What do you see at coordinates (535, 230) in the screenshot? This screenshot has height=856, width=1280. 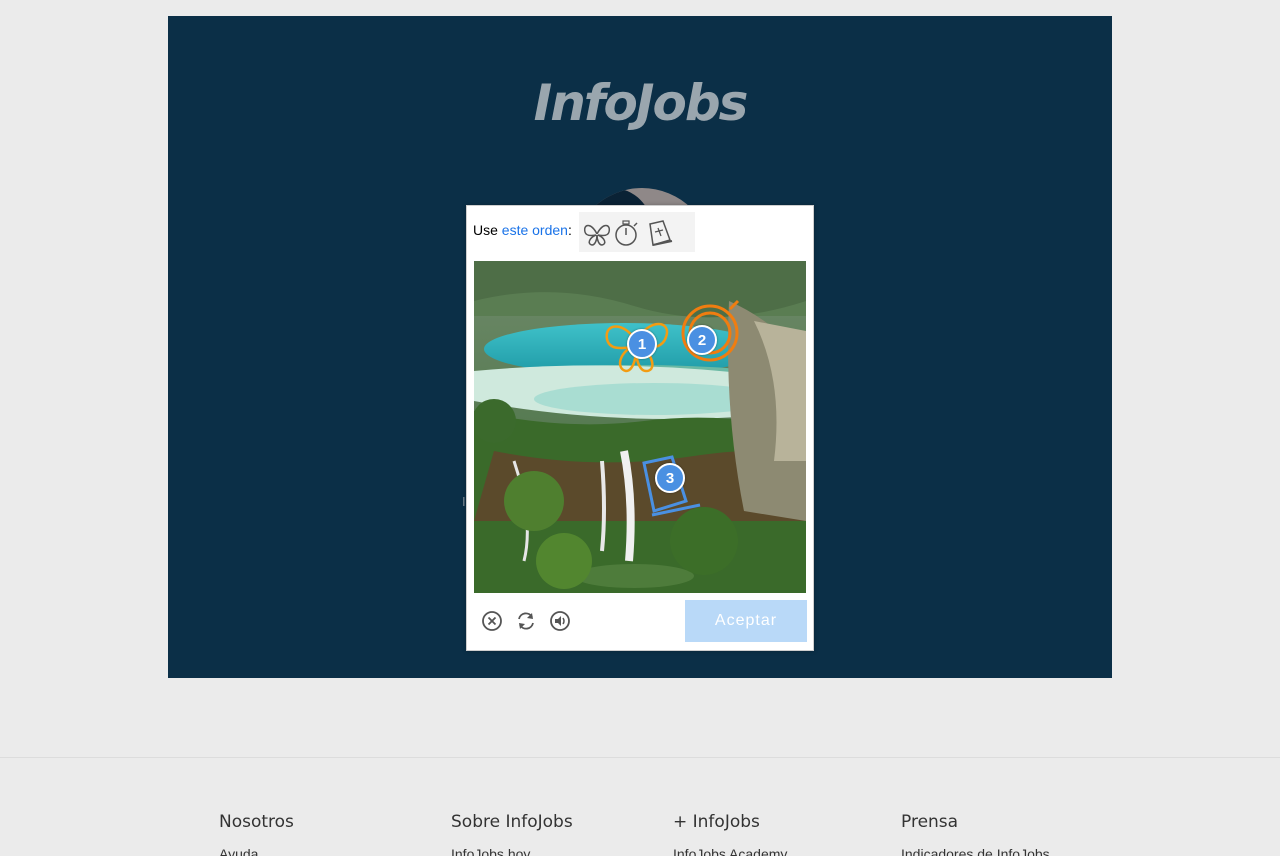 I see `prompt-order-link: este orden` at bounding box center [535, 230].